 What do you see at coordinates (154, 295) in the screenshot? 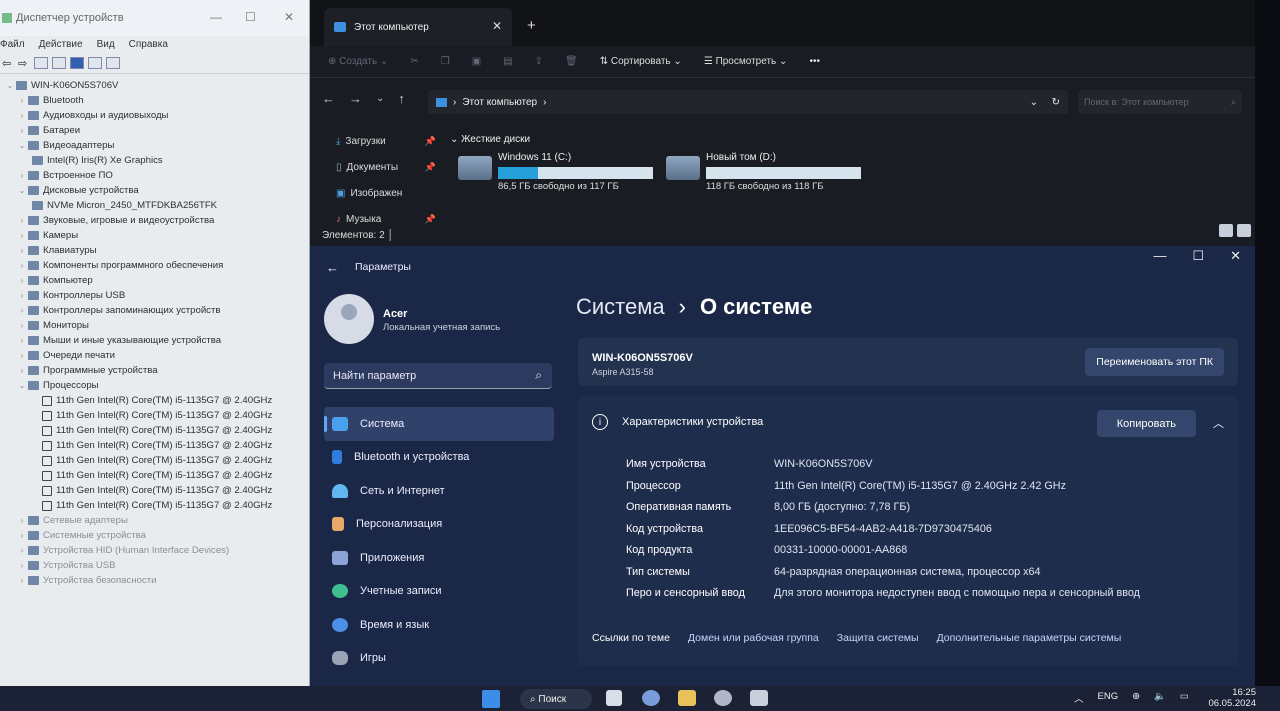
I see `tree-item: › Контроллеры USB` at bounding box center [154, 295].